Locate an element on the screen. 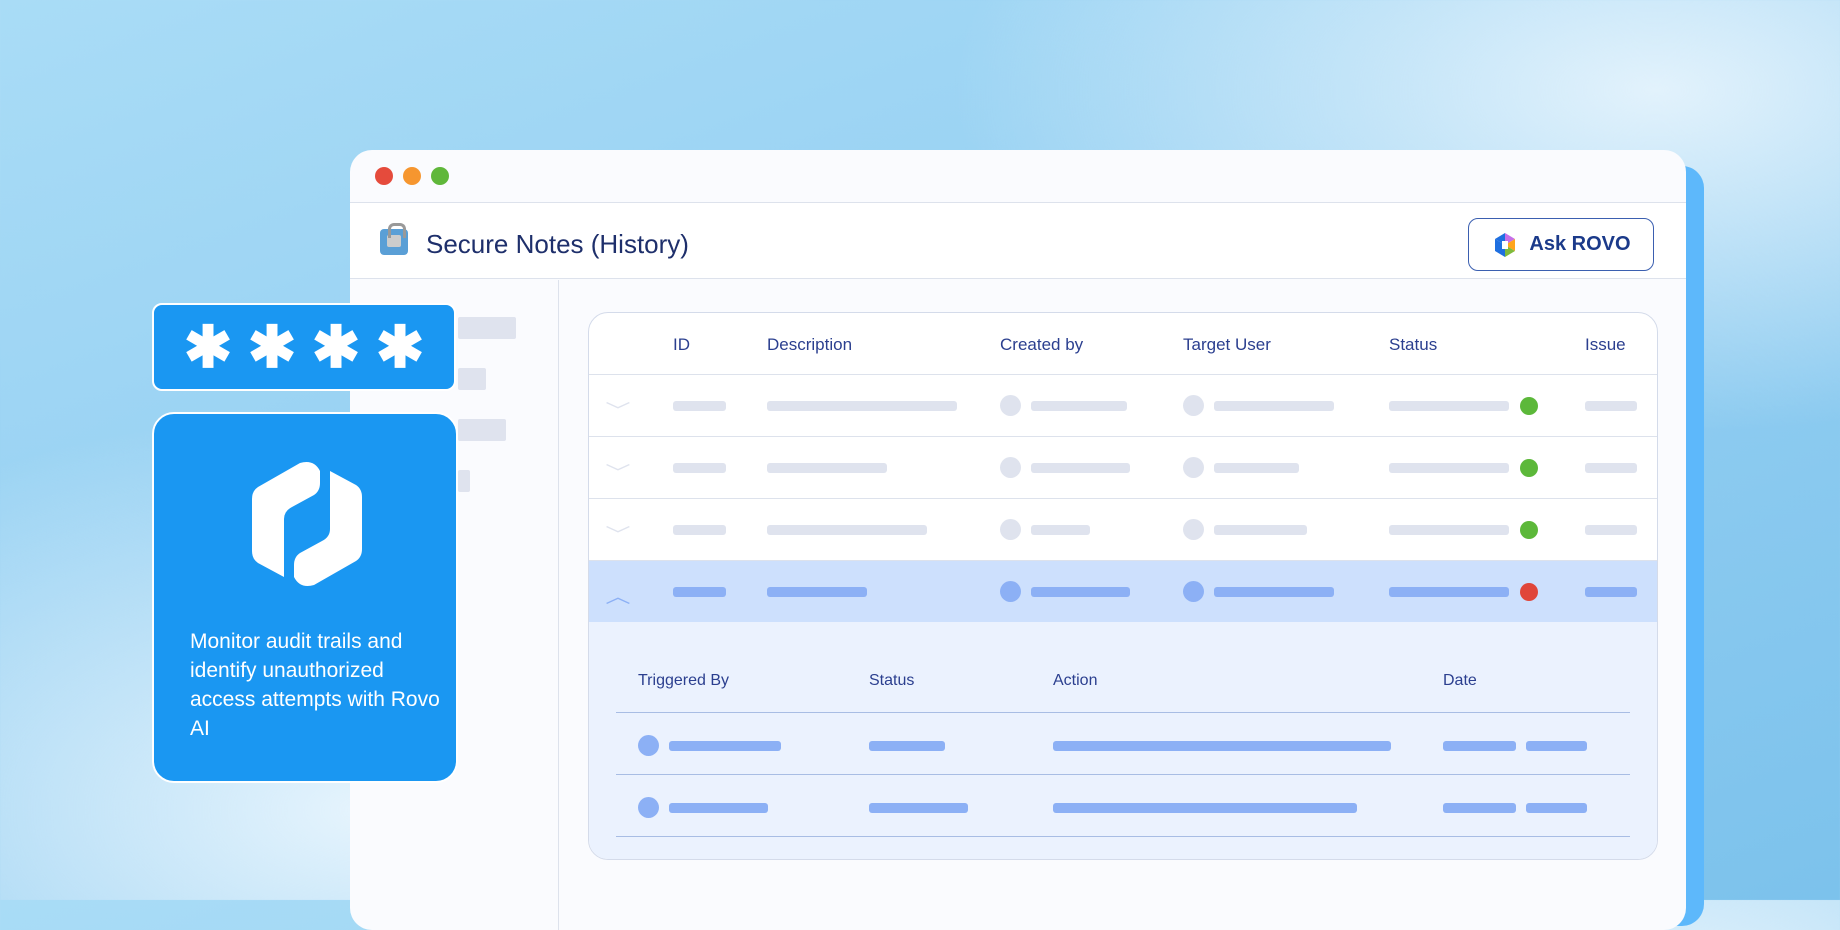 This screenshot has height=930, width=1840. expanded-row-details: Triggered By Status Action Date is located at coordinates (1123, 740).